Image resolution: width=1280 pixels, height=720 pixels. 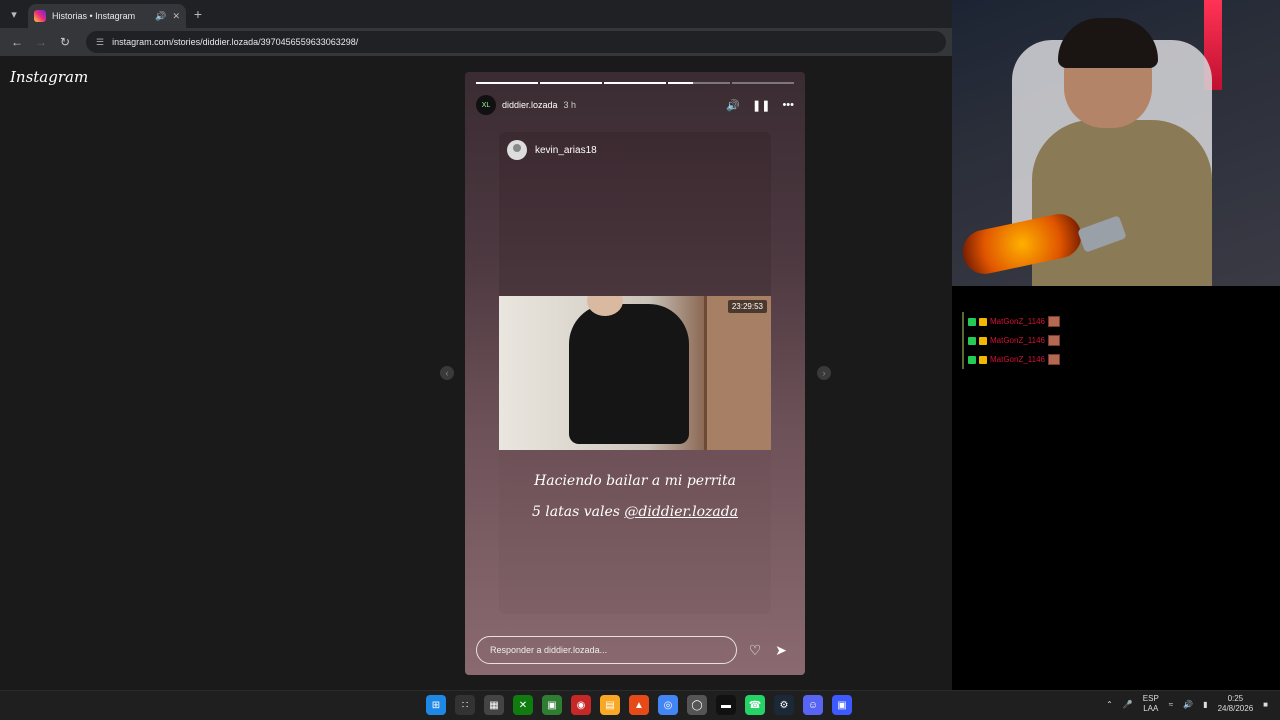 I want to click on pause-icon: ❚❚, so click(x=761, y=105).